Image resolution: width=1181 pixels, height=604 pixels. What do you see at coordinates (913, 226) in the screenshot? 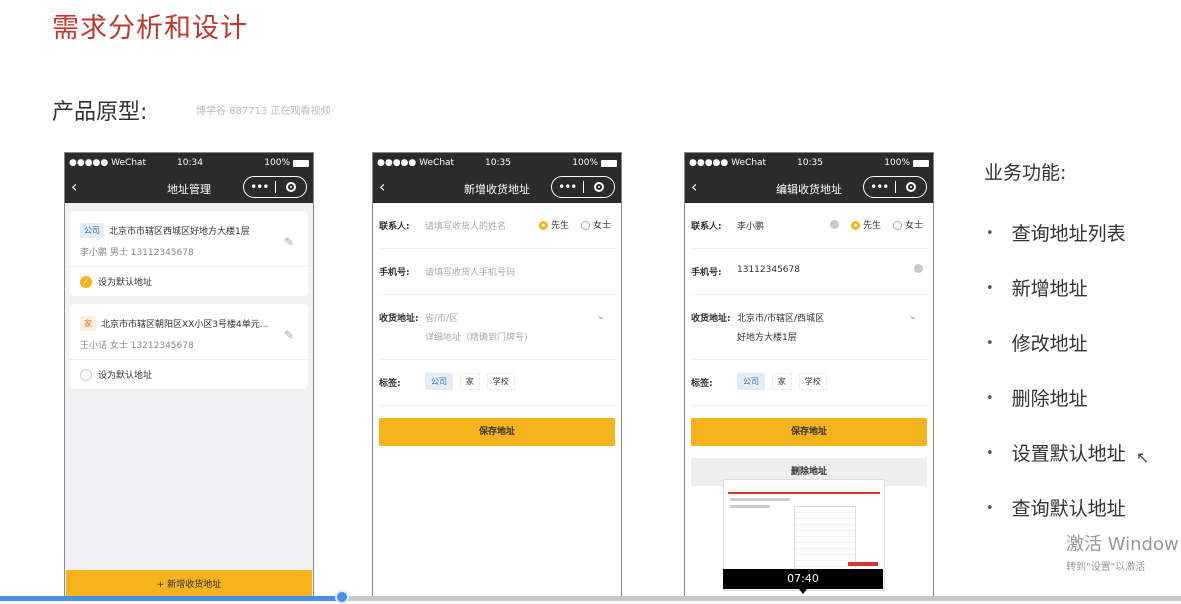
I see `gender-female-label: 女士` at bounding box center [913, 226].